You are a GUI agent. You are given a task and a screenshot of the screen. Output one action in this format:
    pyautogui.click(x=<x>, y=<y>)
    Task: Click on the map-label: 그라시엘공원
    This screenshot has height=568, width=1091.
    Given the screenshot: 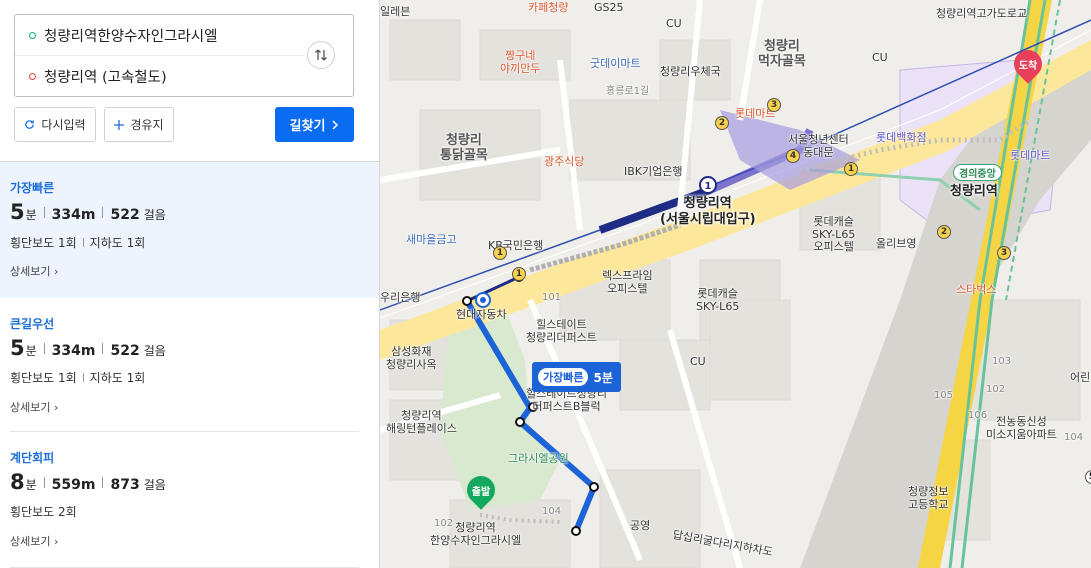 What is the action you would take?
    pyautogui.click(x=538, y=458)
    